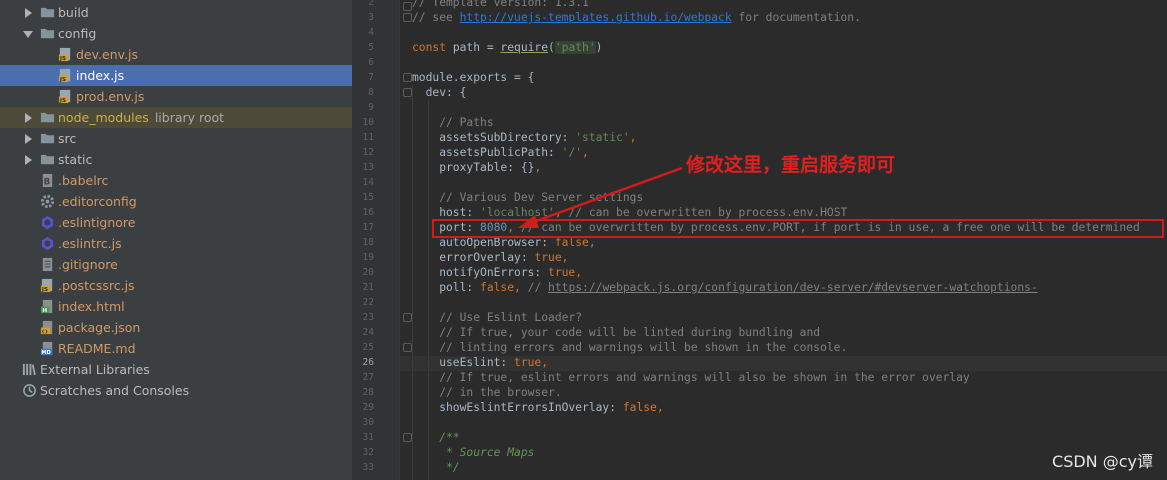 This screenshot has height=480, width=1167. What do you see at coordinates (1102, 461) in the screenshot?
I see `watermark: CSDN @cy谭` at bounding box center [1102, 461].